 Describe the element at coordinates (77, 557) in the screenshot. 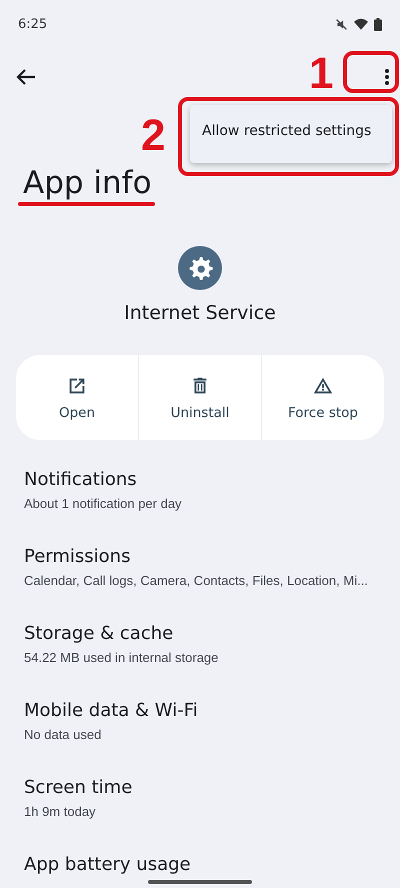

I see `setting-title: Permissions` at that location.